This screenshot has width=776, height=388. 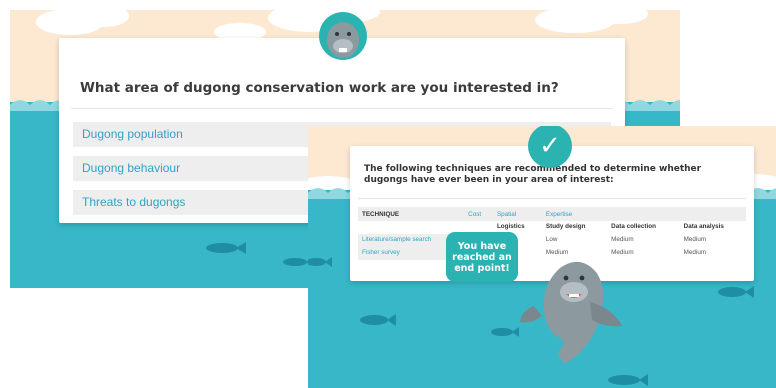 I want to click on check-circle-icon: ✓, so click(x=550, y=147).